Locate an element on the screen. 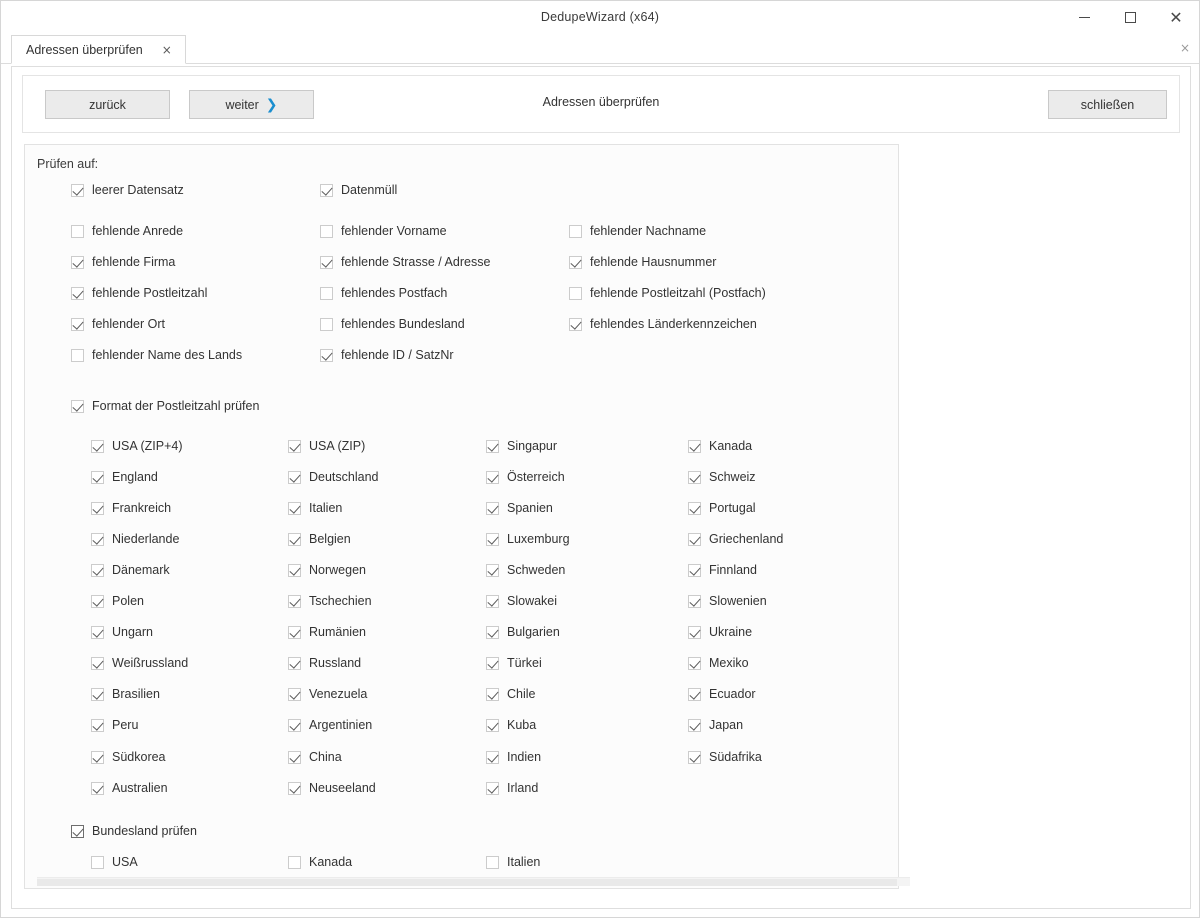 This screenshot has width=1200, height=918. checkbox-bulgarien: Bulgarien is located at coordinates (523, 632).